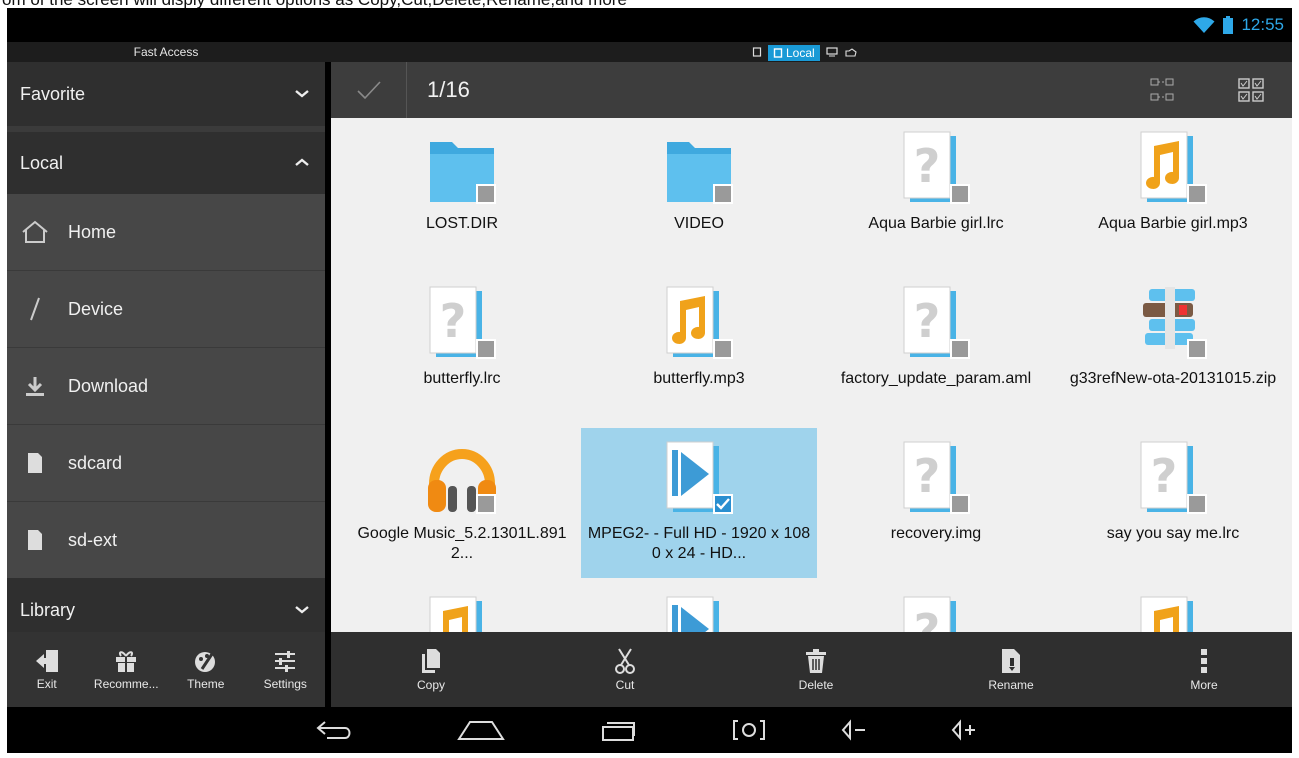 The height and width of the screenshot is (758, 1299). Describe the element at coordinates (936, 378) in the screenshot. I see `file-name: factory_update_param.aml` at that location.